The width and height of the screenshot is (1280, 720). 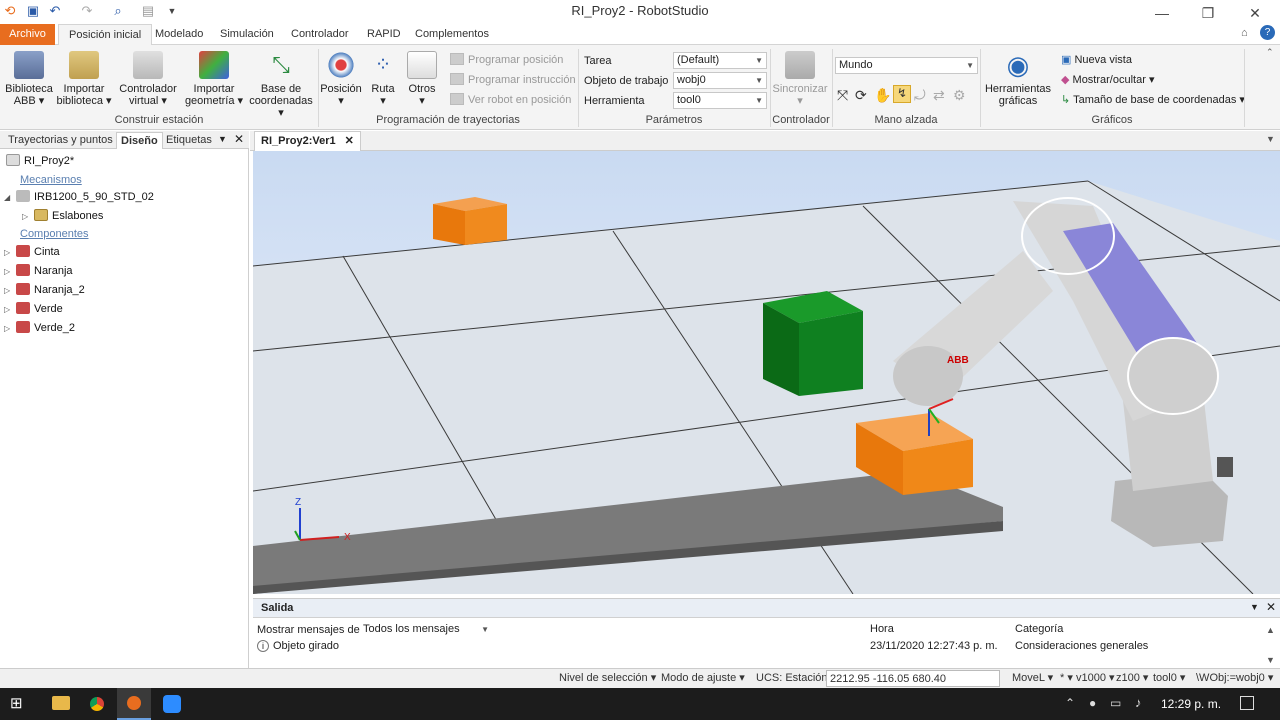 I want to click on tab-posicion-inicial: Posición inicial, so click(x=105, y=35).